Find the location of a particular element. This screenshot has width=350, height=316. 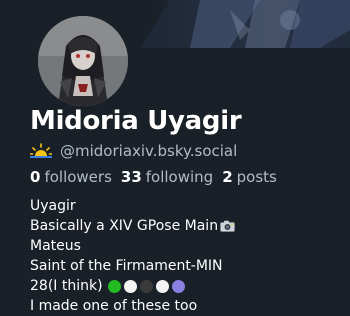

bio-line-with-dots: 28(I think) is located at coordinates (185, 286).